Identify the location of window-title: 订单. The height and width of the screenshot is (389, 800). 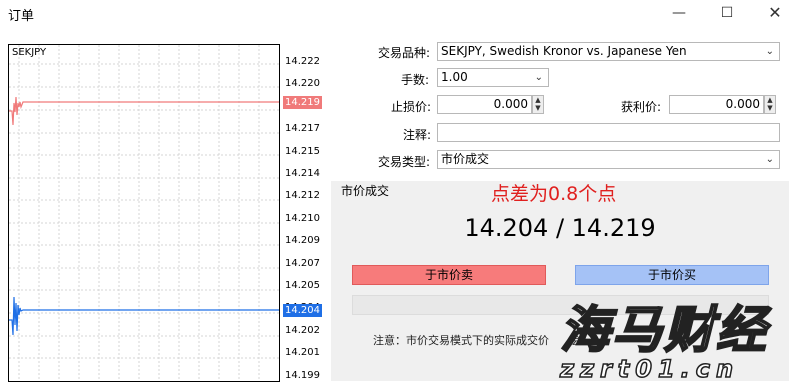
(21, 16).